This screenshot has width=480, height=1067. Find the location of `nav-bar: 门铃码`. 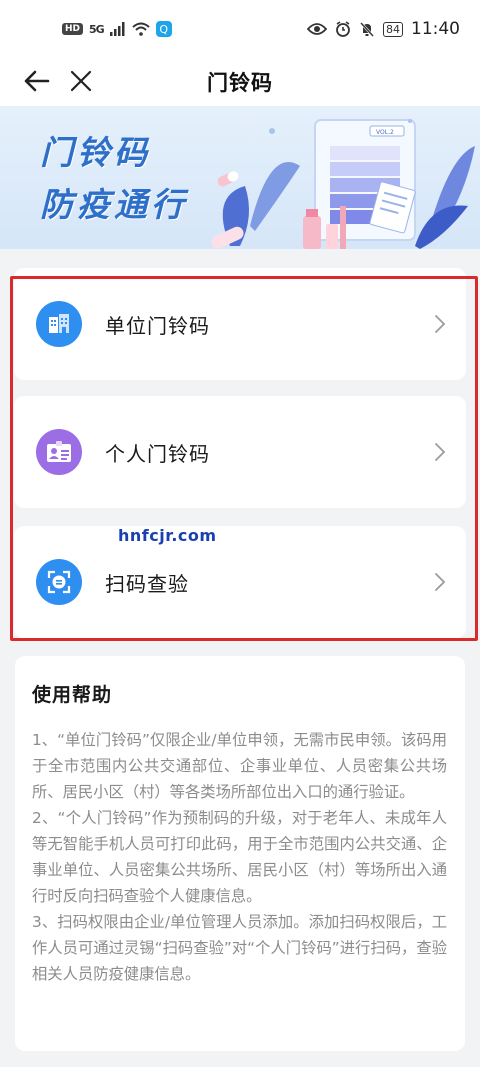

nav-bar: 门铃码 is located at coordinates (240, 82).